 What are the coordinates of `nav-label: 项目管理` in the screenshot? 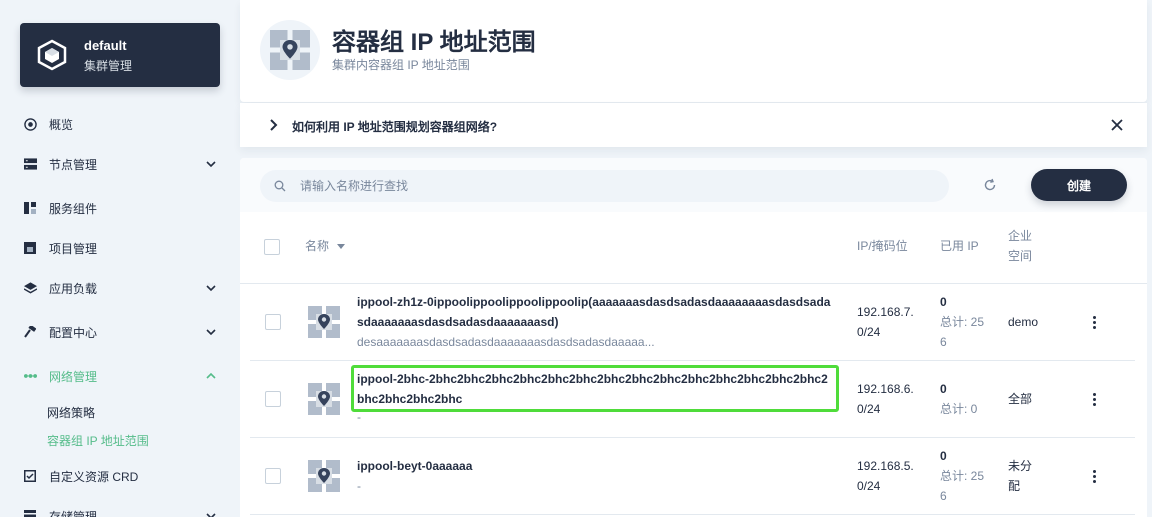 It's located at (73, 248).